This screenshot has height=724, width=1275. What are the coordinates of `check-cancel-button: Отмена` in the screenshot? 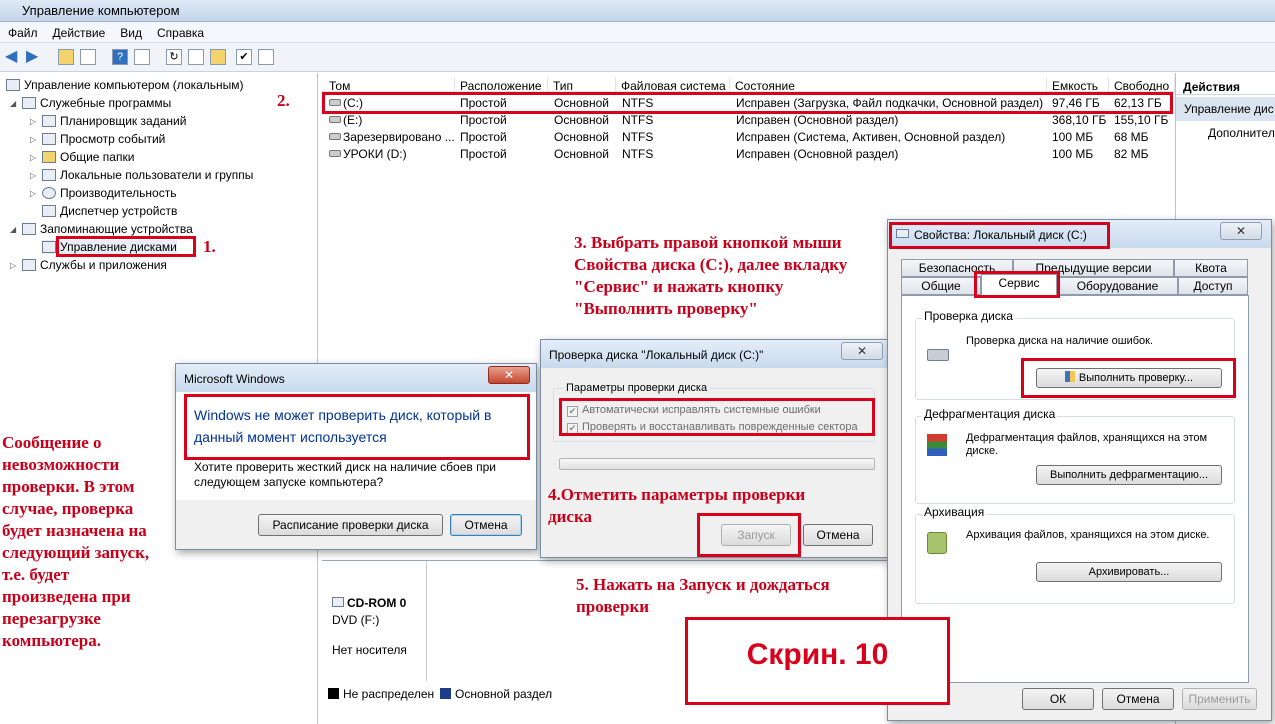 It's located at (838, 535).